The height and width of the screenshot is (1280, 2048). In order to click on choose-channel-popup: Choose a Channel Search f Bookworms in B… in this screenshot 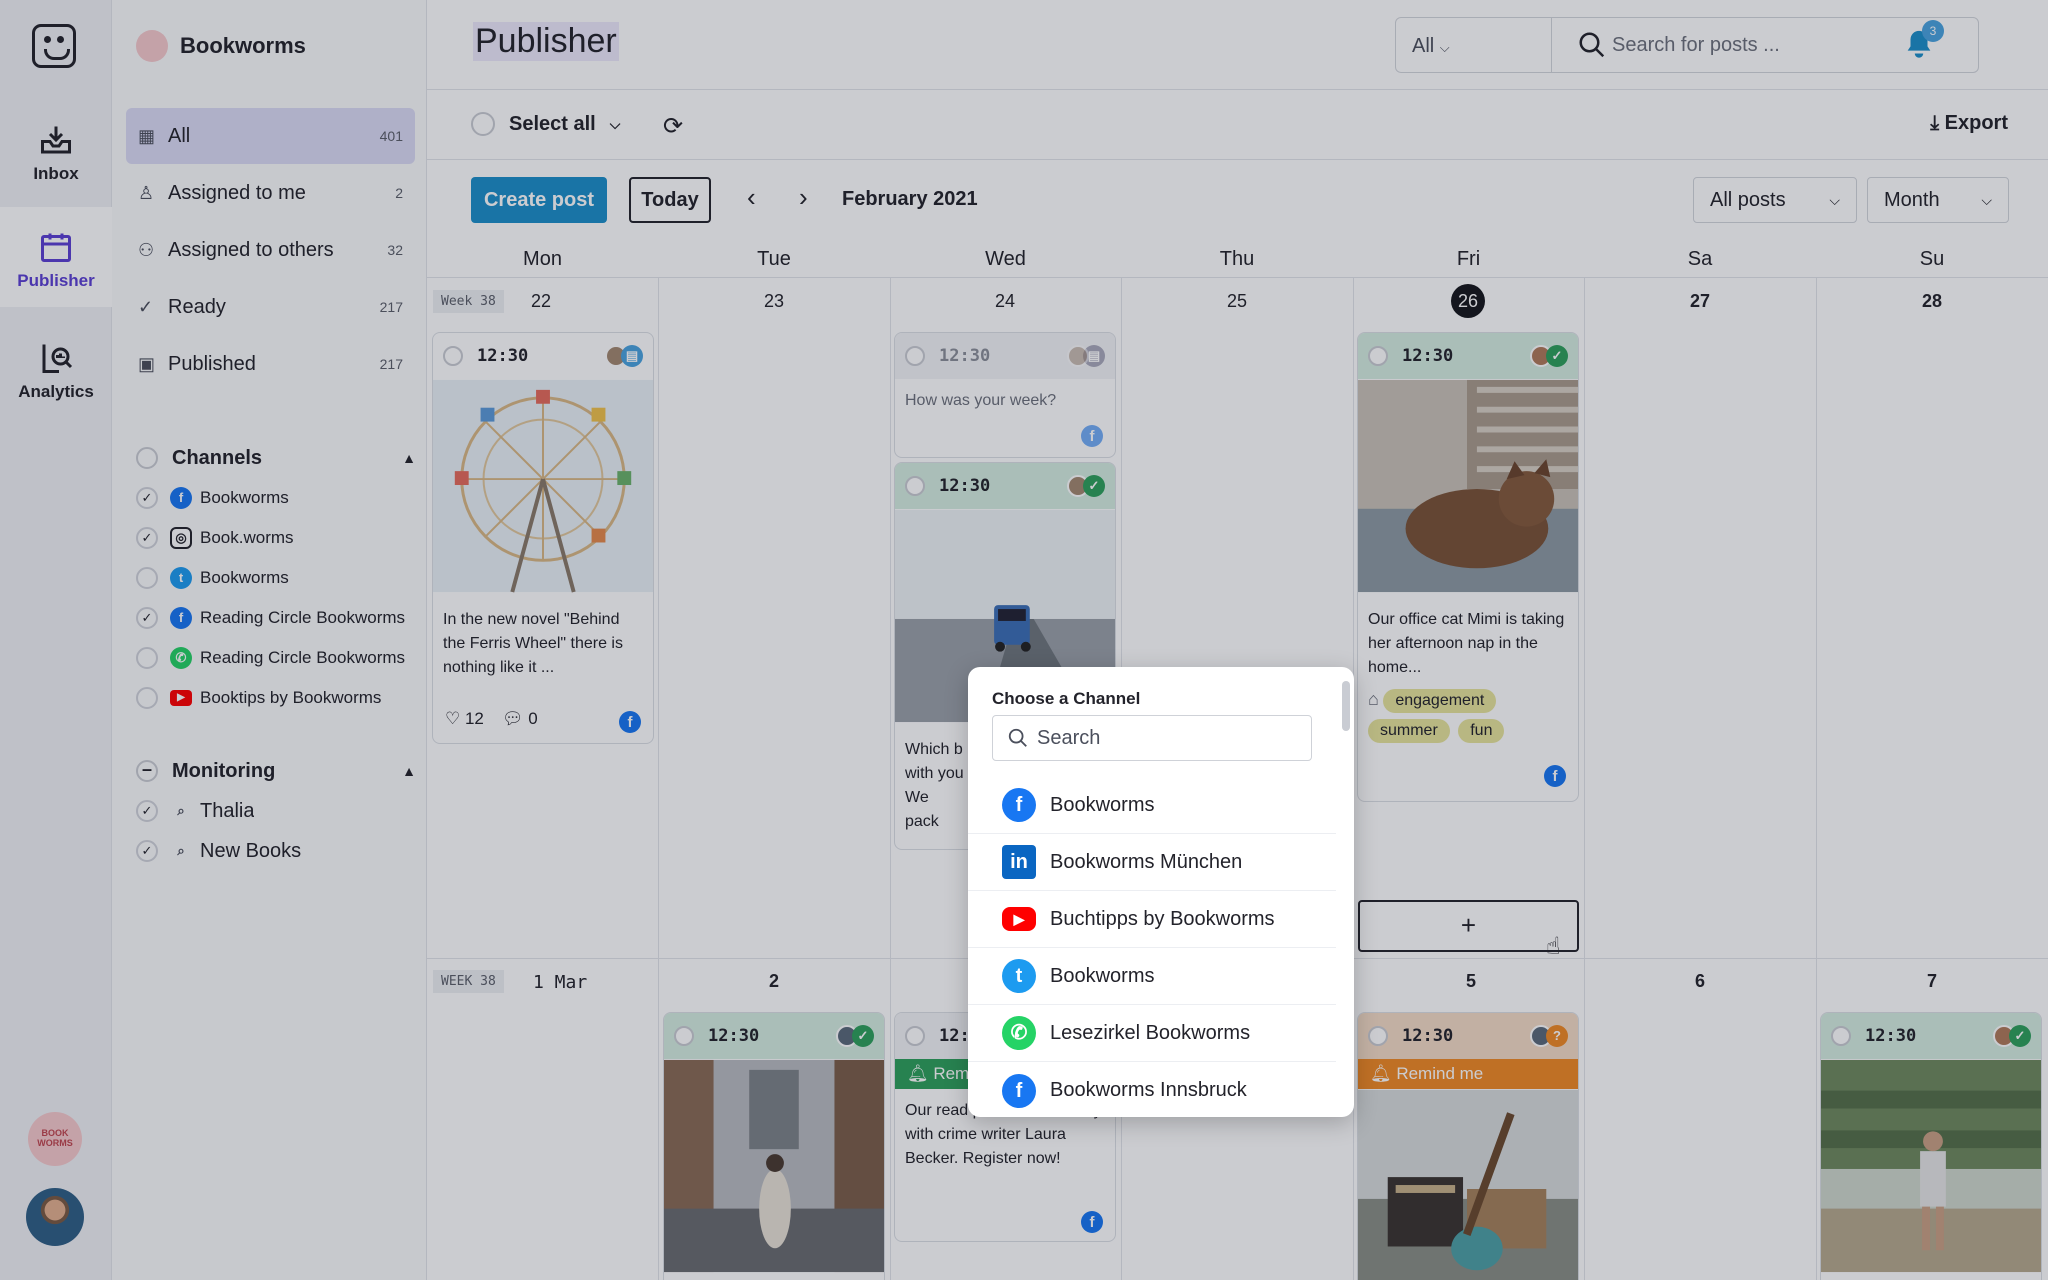, I will do `click(1161, 892)`.